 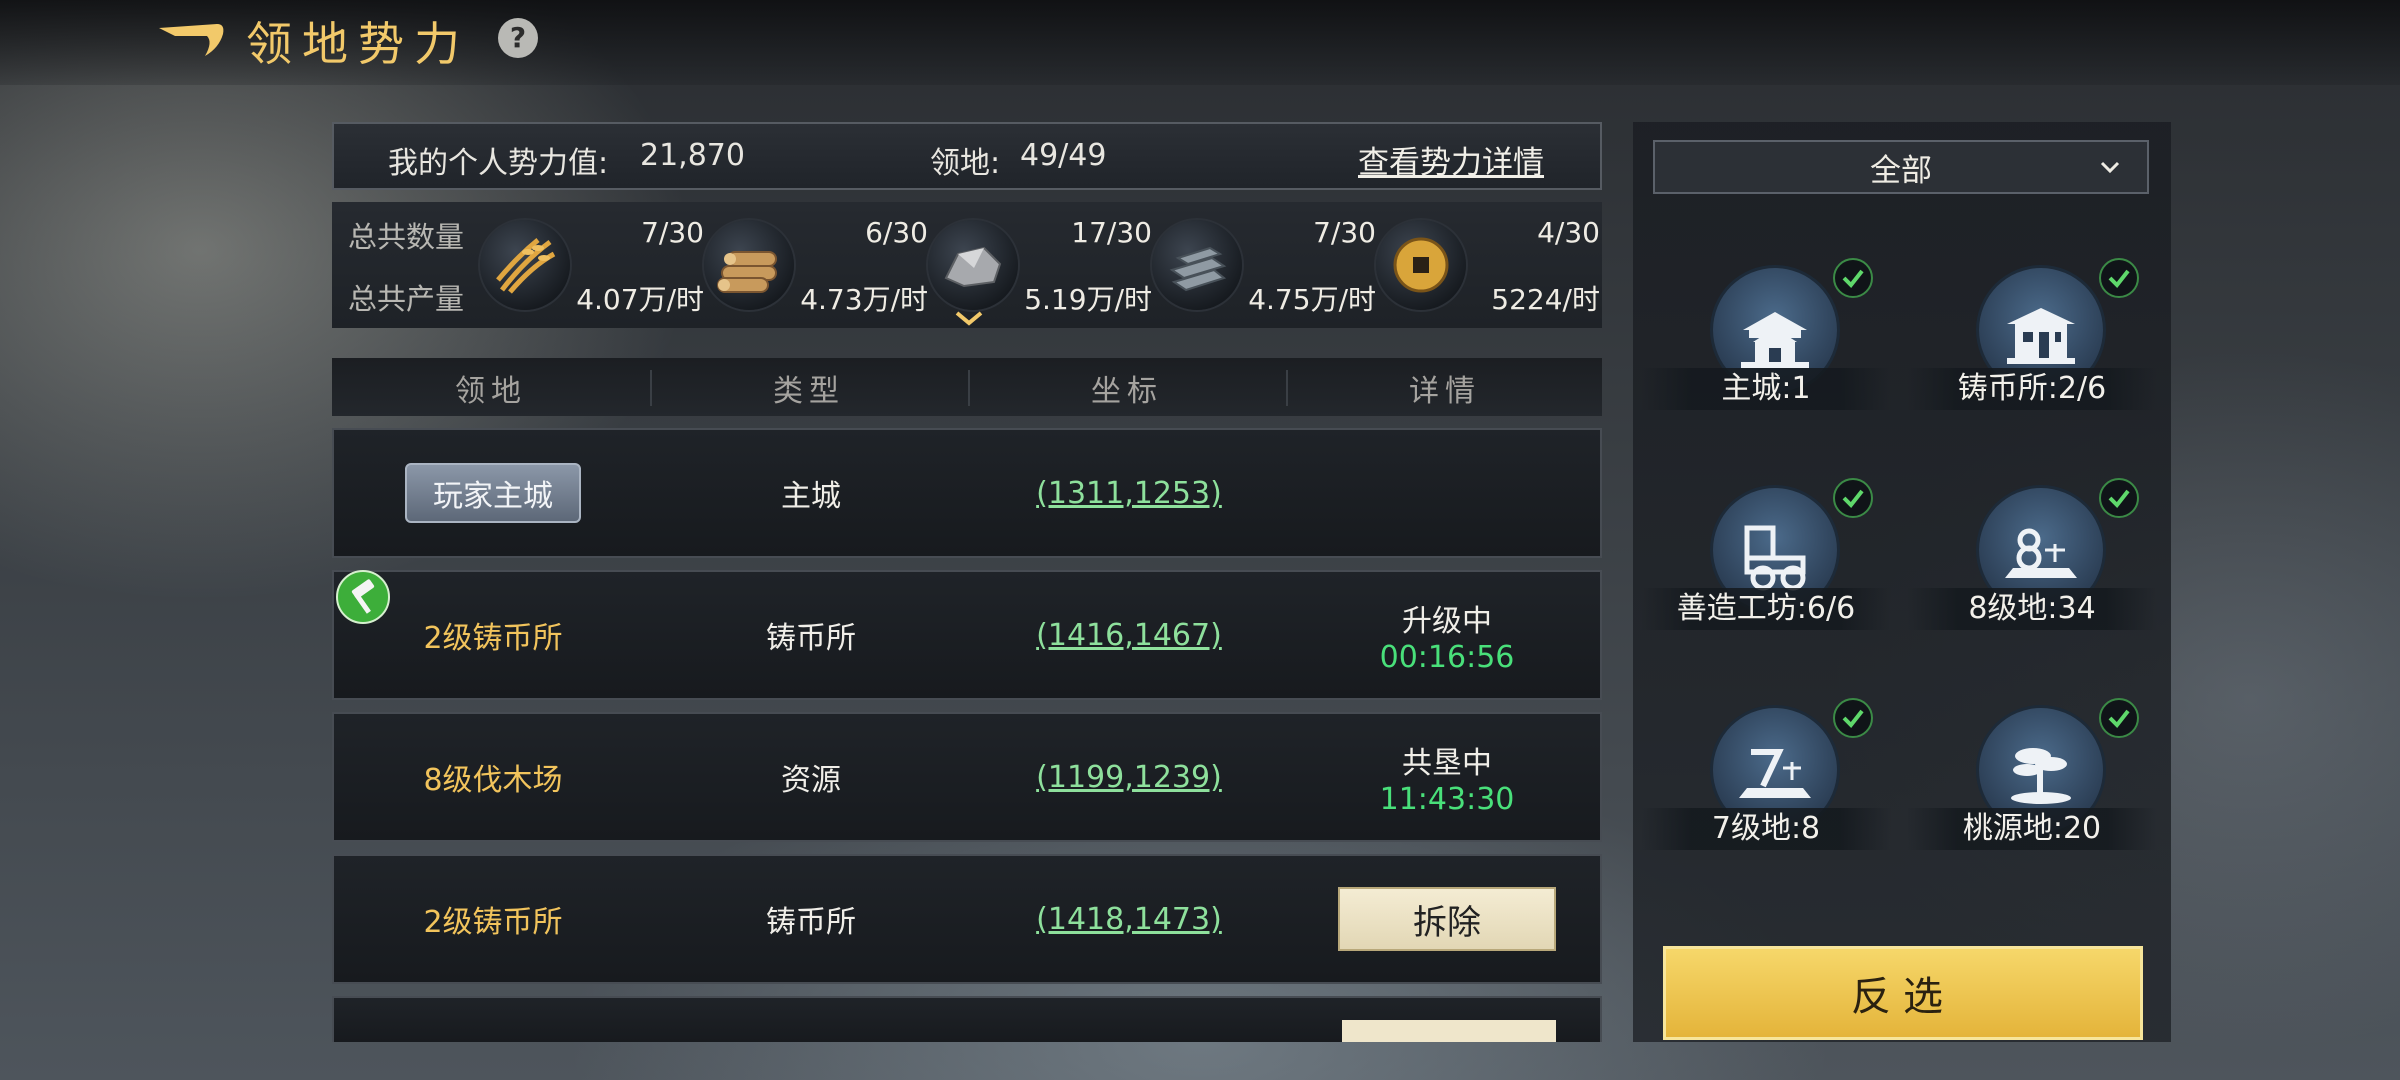 What do you see at coordinates (1063, 155) in the screenshot?
I see `territory-value: 49/49` at bounding box center [1063, 155].